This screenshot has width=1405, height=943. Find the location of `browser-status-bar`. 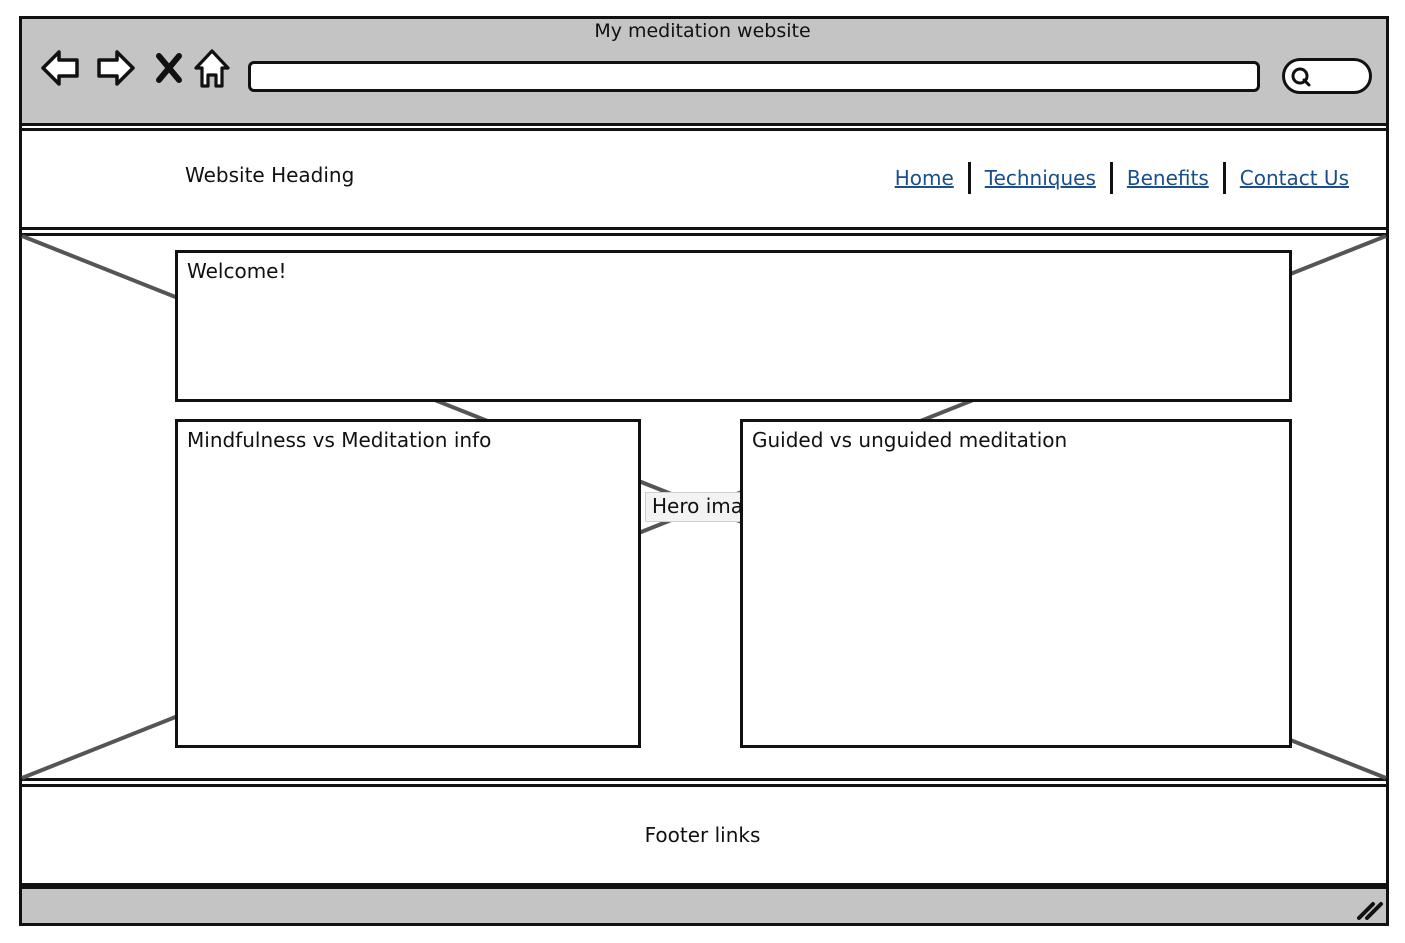

browser-status-bar is located at coordinates (704, 906).